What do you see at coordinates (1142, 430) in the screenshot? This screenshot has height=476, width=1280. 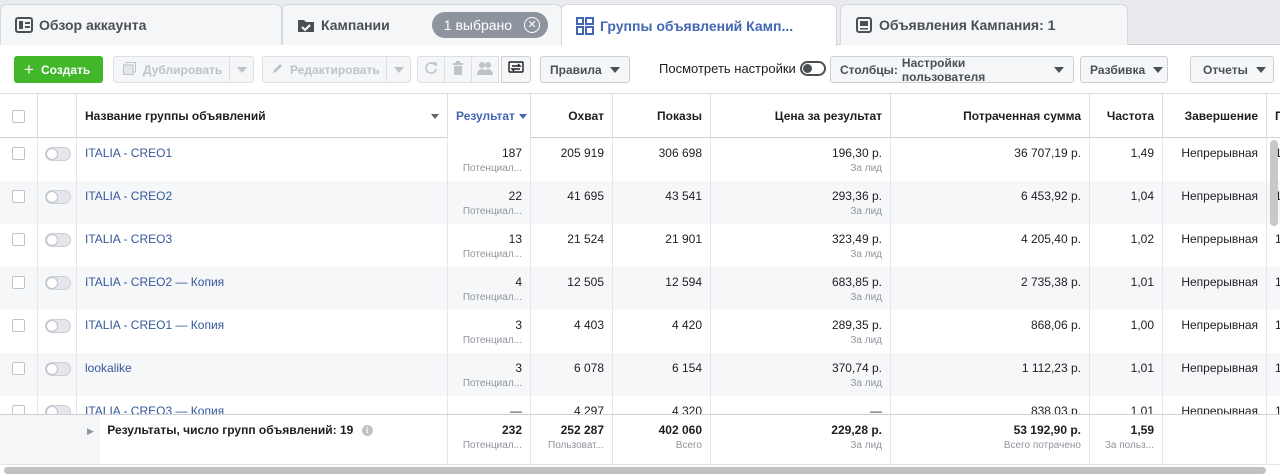 I see `summary-value: 1,59` at bounding box center [1142, 430].